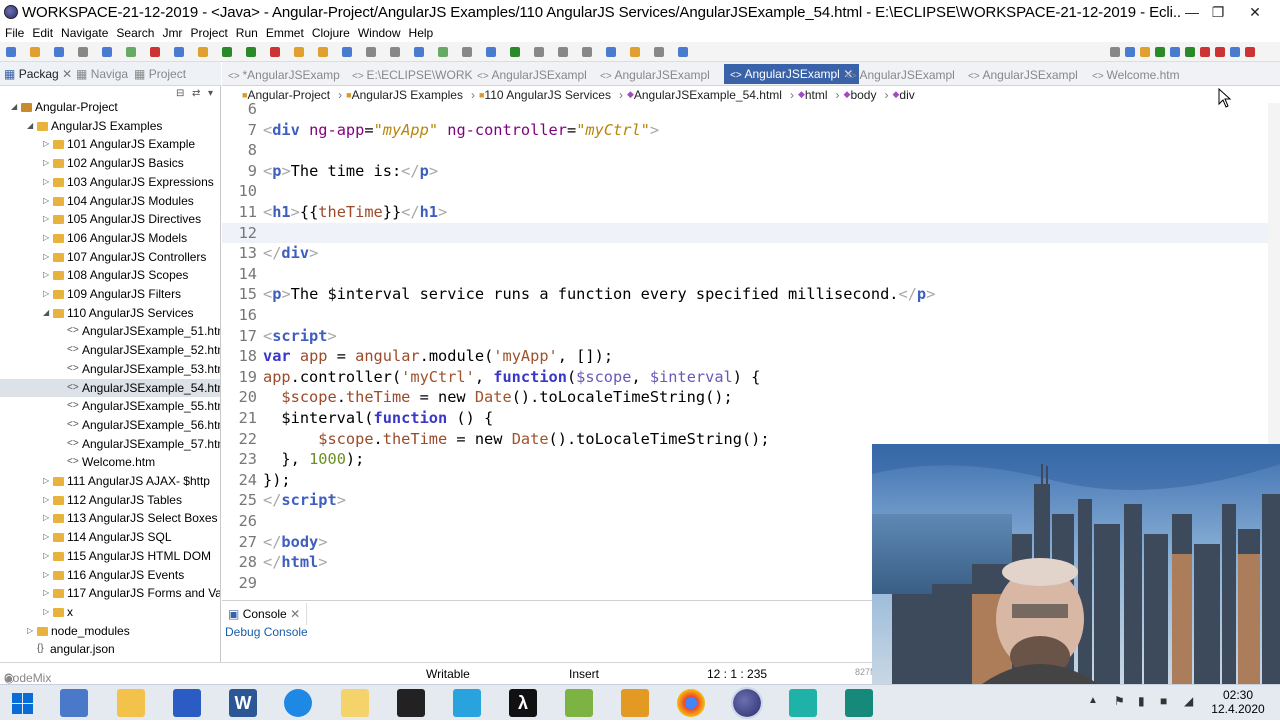  Describe the element at coordinates (23, 704) in the screenshot. I see `windows-start-icon` at that location.